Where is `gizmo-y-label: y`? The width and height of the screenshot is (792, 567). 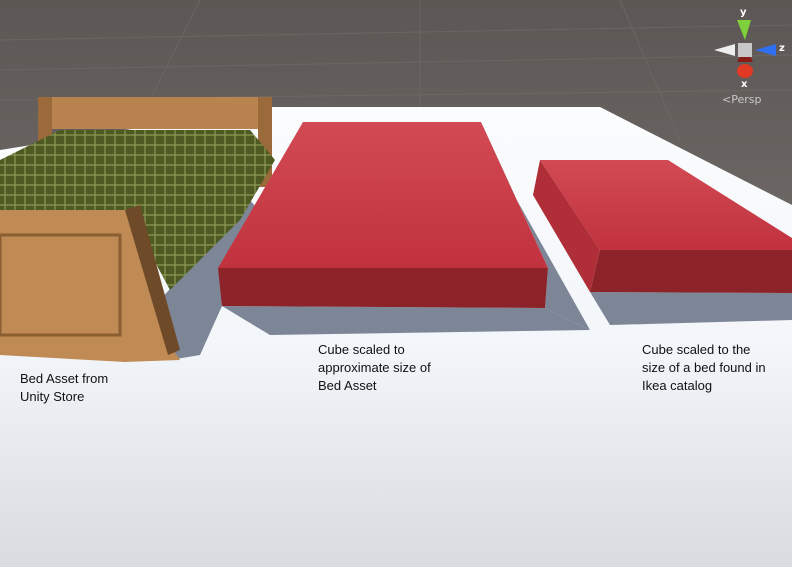 gizmo-y-label: y is located at coordinates (743, 12).